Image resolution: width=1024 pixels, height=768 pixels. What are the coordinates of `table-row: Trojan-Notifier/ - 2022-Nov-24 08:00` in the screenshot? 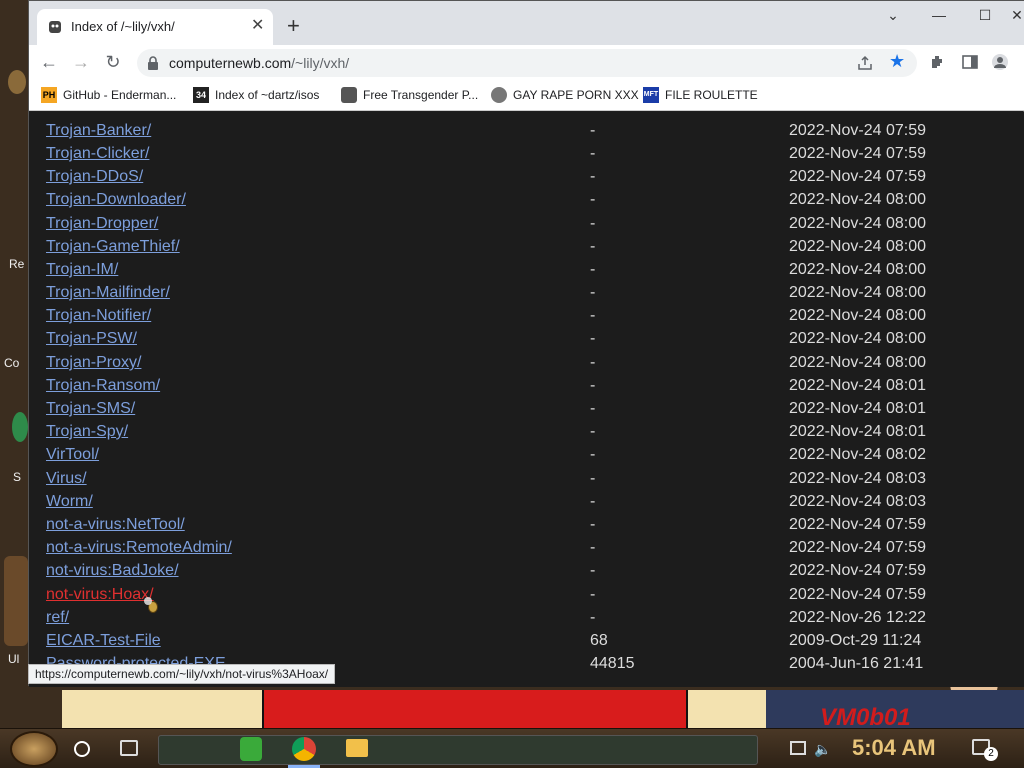 It's located at (526, 314).